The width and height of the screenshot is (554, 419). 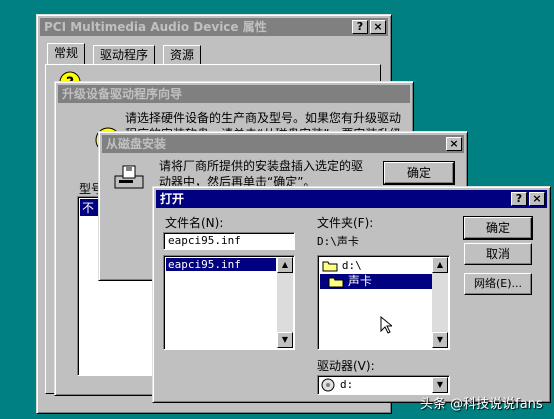 What do you see at coordinates (285, 302) in the screenshot?
I see `file-list-scrollbar: ▲ ▼` at bounding box center [285, 302].